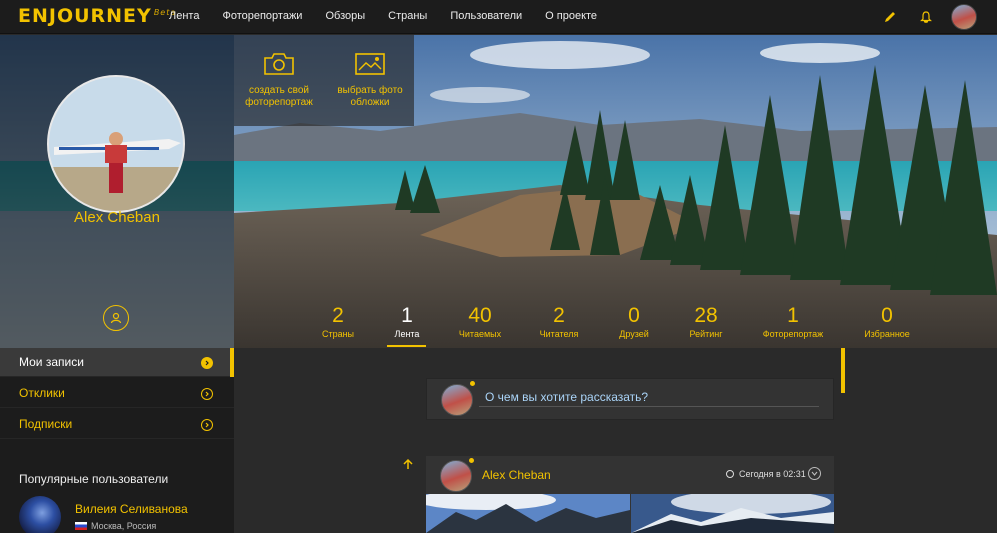 This screenshot has height=533, width=997. I want to click on nav-item-users: Пользователи, so click(486, 16).